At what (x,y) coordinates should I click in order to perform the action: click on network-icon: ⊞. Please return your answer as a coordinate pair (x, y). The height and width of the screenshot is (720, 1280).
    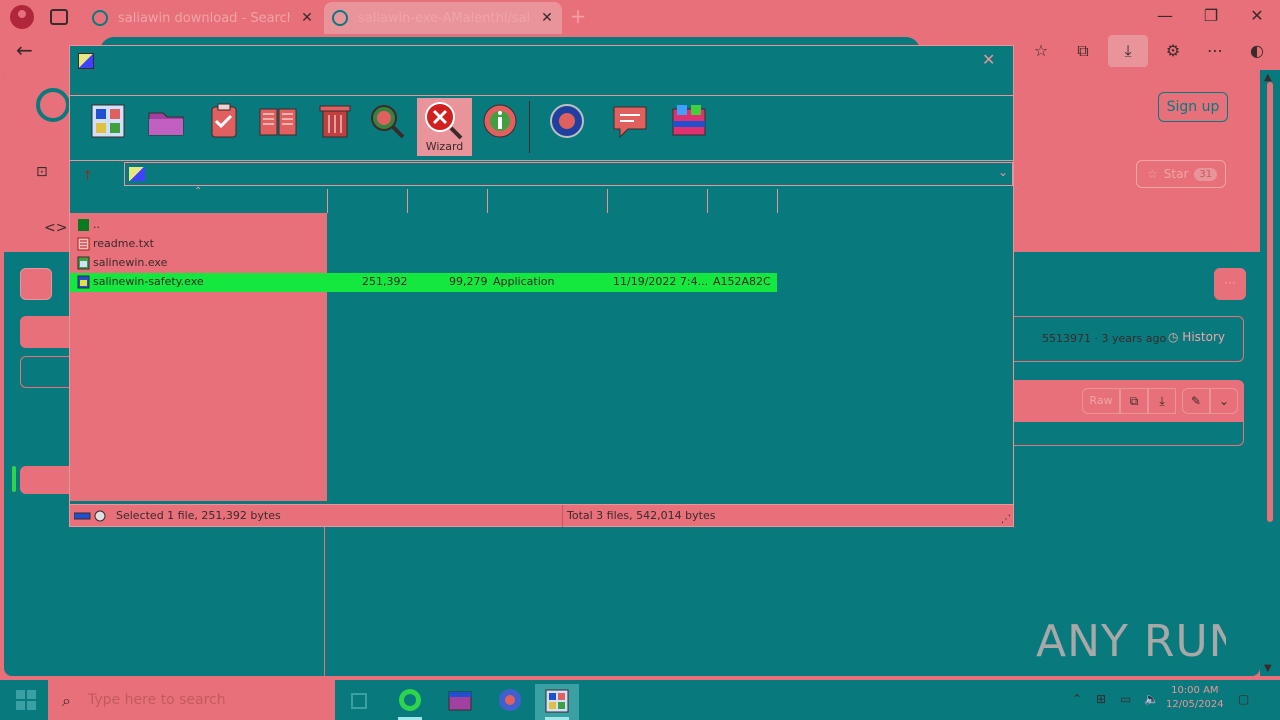
    Looking at the image, I should click on (1101, 699).